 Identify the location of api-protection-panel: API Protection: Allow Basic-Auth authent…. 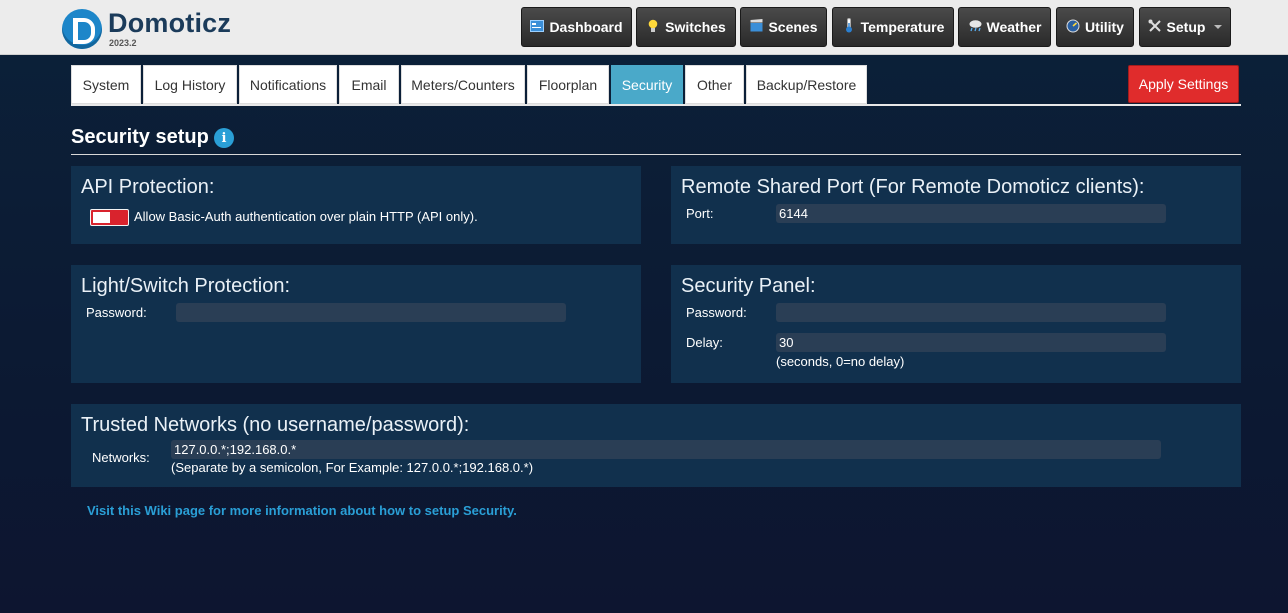
(356, 205).